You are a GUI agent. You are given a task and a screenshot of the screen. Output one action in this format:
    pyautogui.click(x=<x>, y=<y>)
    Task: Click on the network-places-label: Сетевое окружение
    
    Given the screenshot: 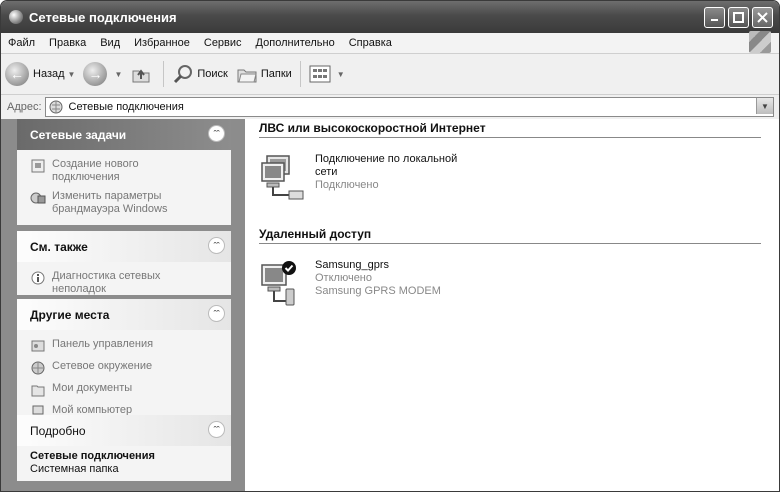 What is the action you would take?
    pyautogui.click(x=102, y=366)
    